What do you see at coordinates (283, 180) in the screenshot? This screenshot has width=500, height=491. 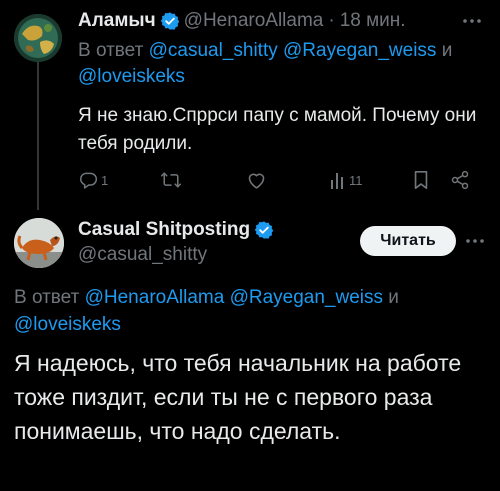 I see `reply-action-bar: 1 11` at bounding box center [283, 180].